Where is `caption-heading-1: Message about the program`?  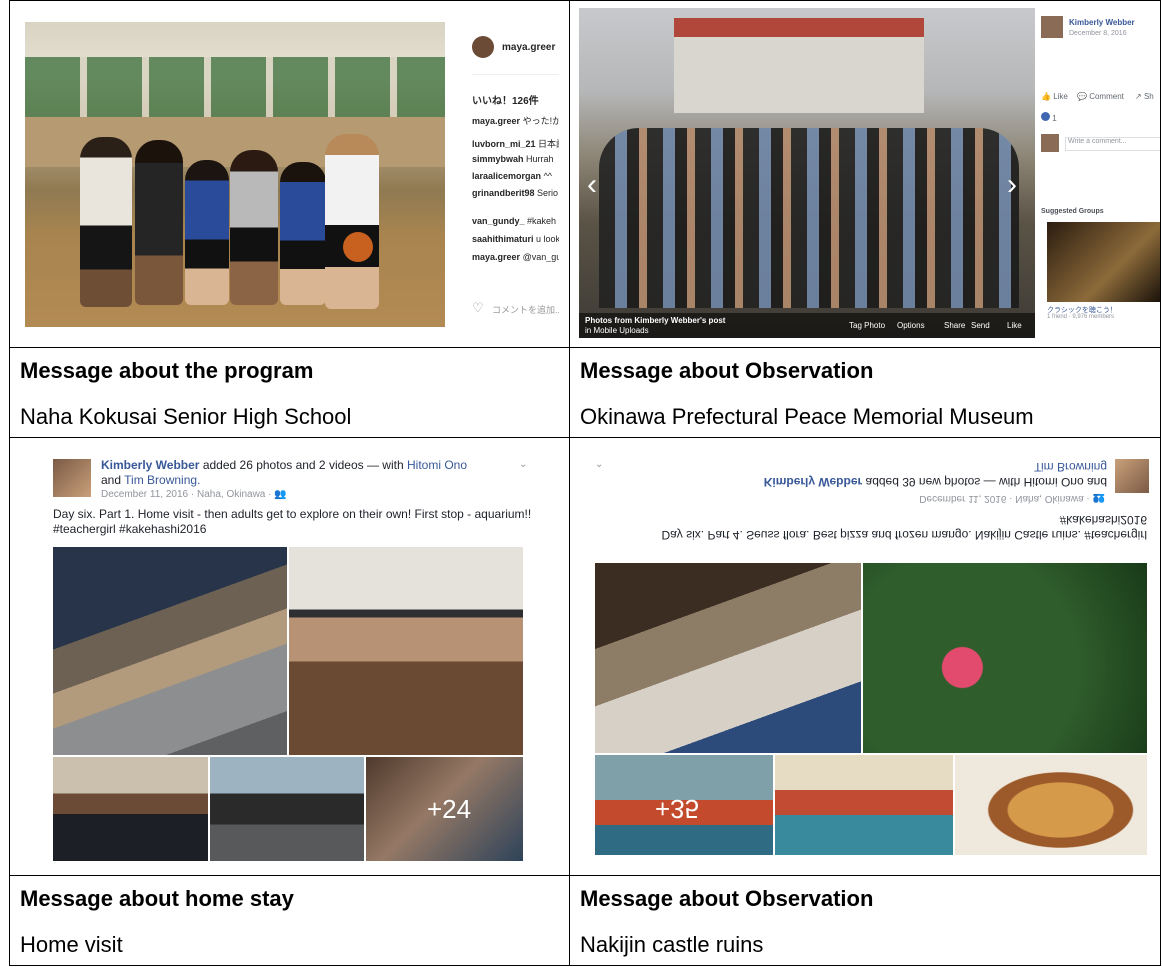 caption-heading-1: Message about the program is located at coordinates (167, 370).